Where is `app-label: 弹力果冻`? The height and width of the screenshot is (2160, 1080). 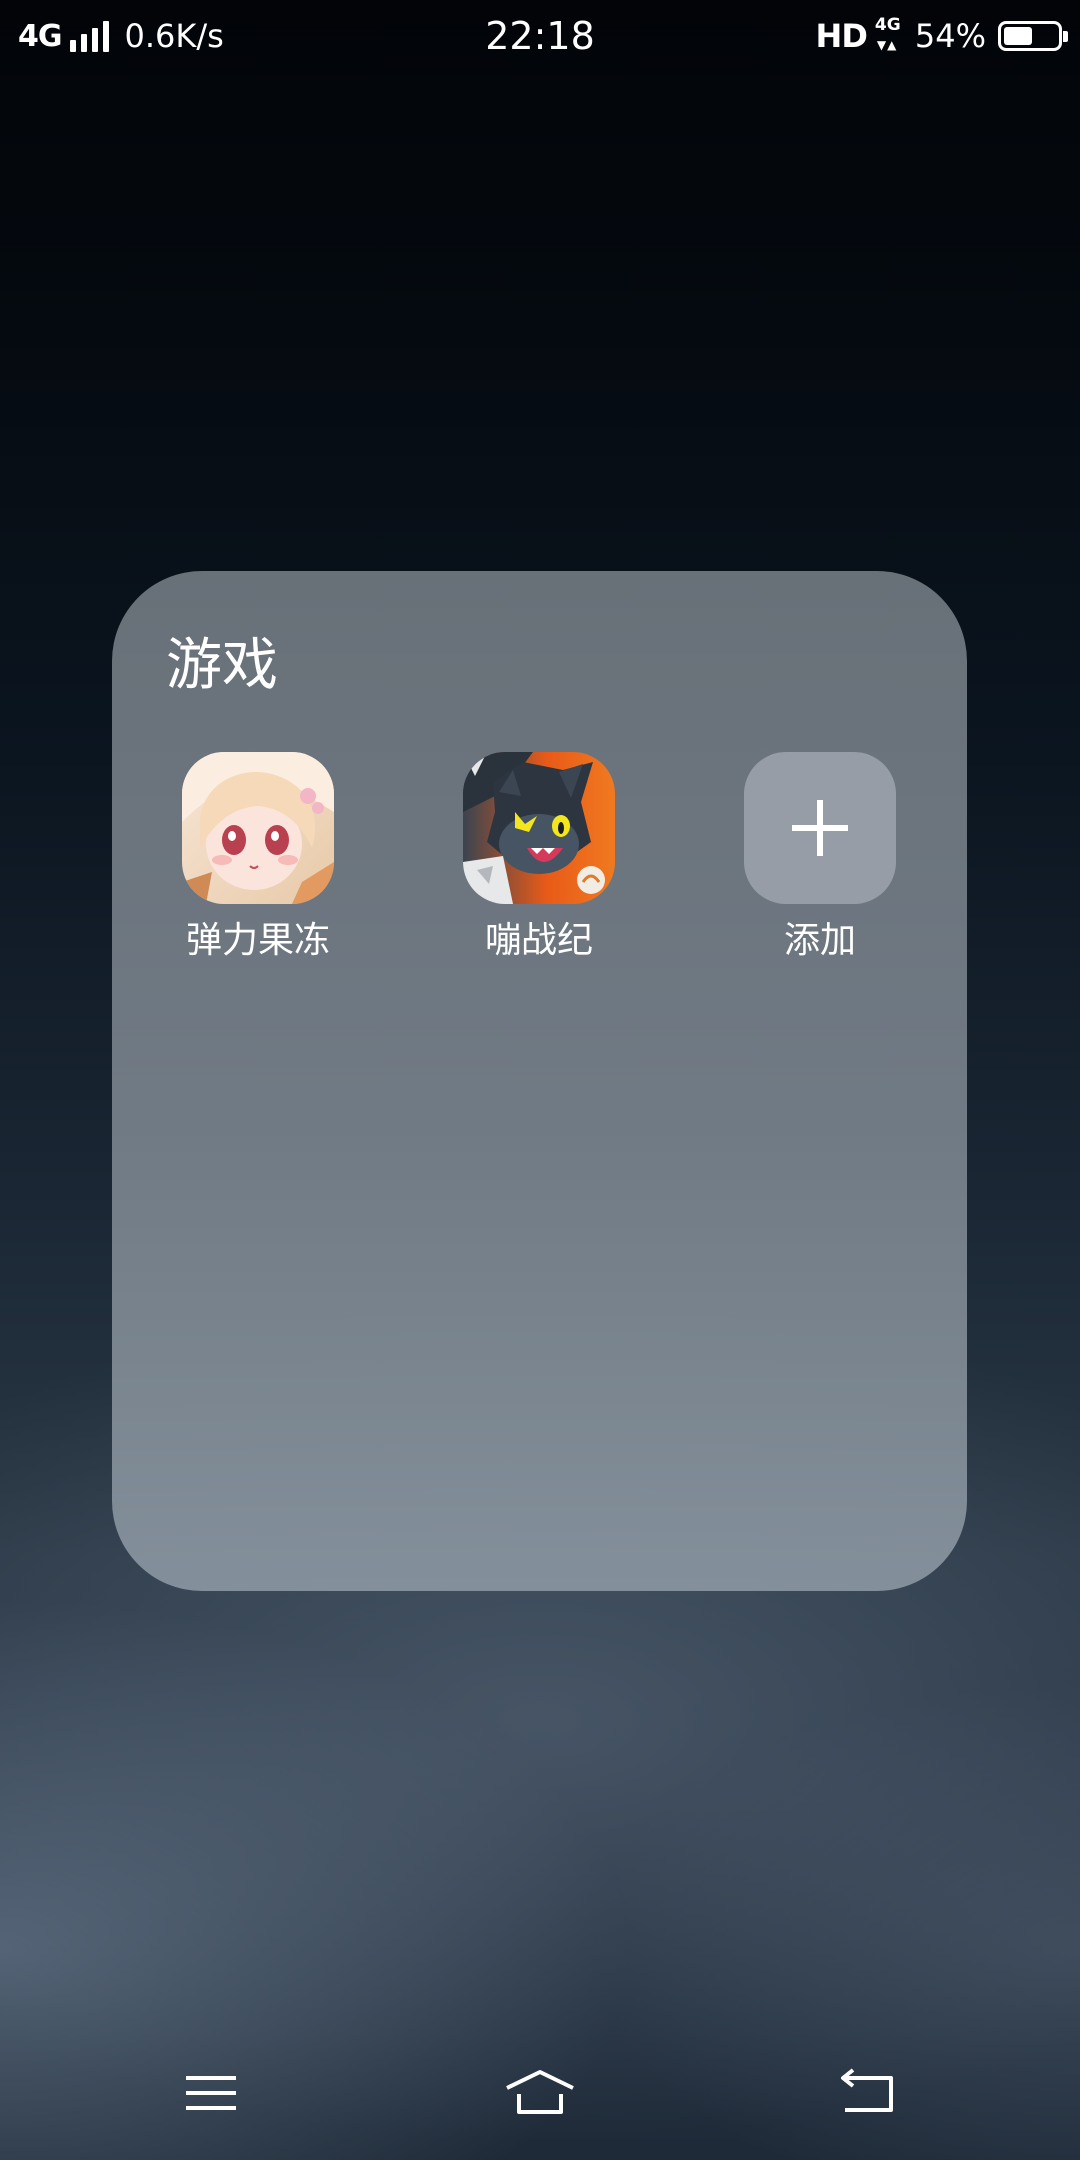
app-label: 弹力果冻 is located at coordinates (257, 940).